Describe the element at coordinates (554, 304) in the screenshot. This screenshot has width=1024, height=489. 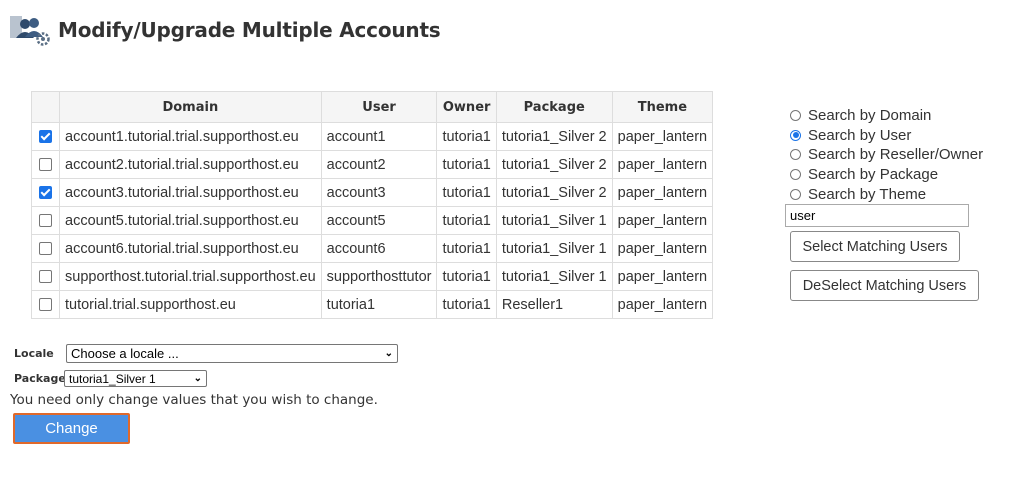
I see `cell-package: Reseller1` at that location.